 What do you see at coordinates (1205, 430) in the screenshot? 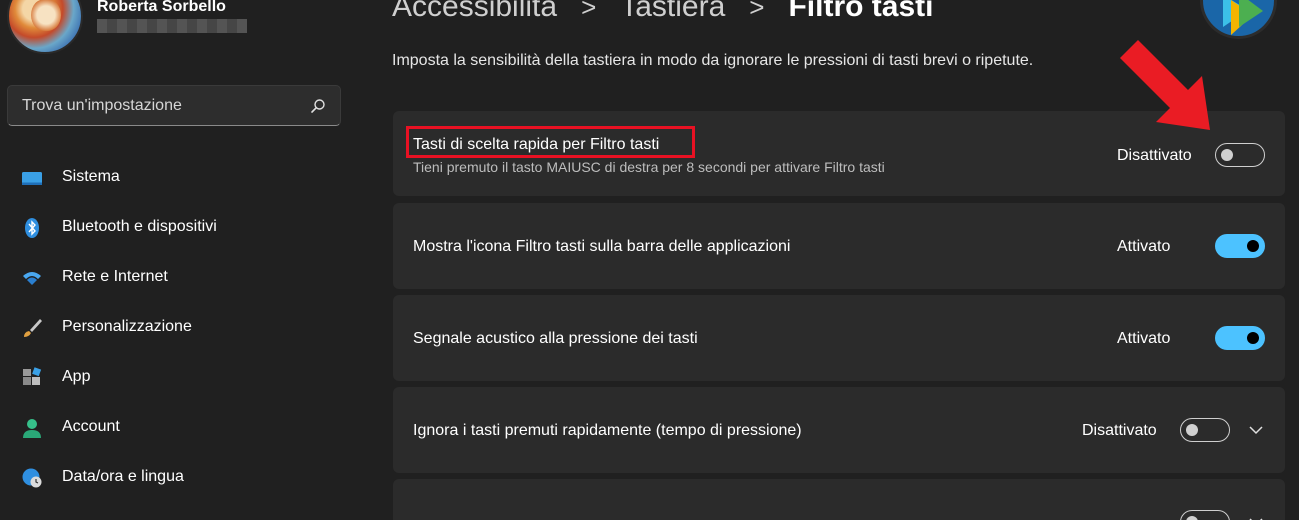
I see `slow-keys-toggle` at bounding box center [1205, 430].